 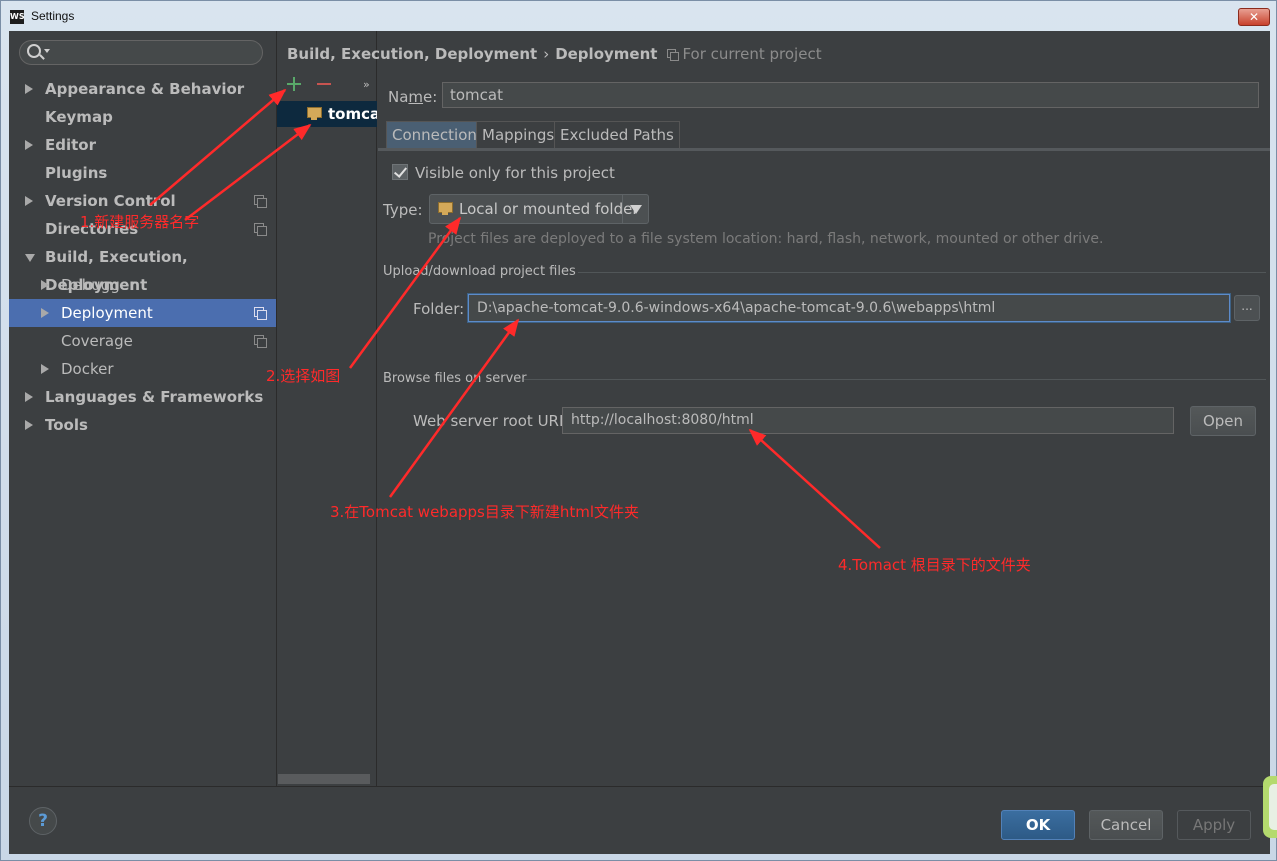 I want to click on name-label: Name:, so click(x=413, y=97).